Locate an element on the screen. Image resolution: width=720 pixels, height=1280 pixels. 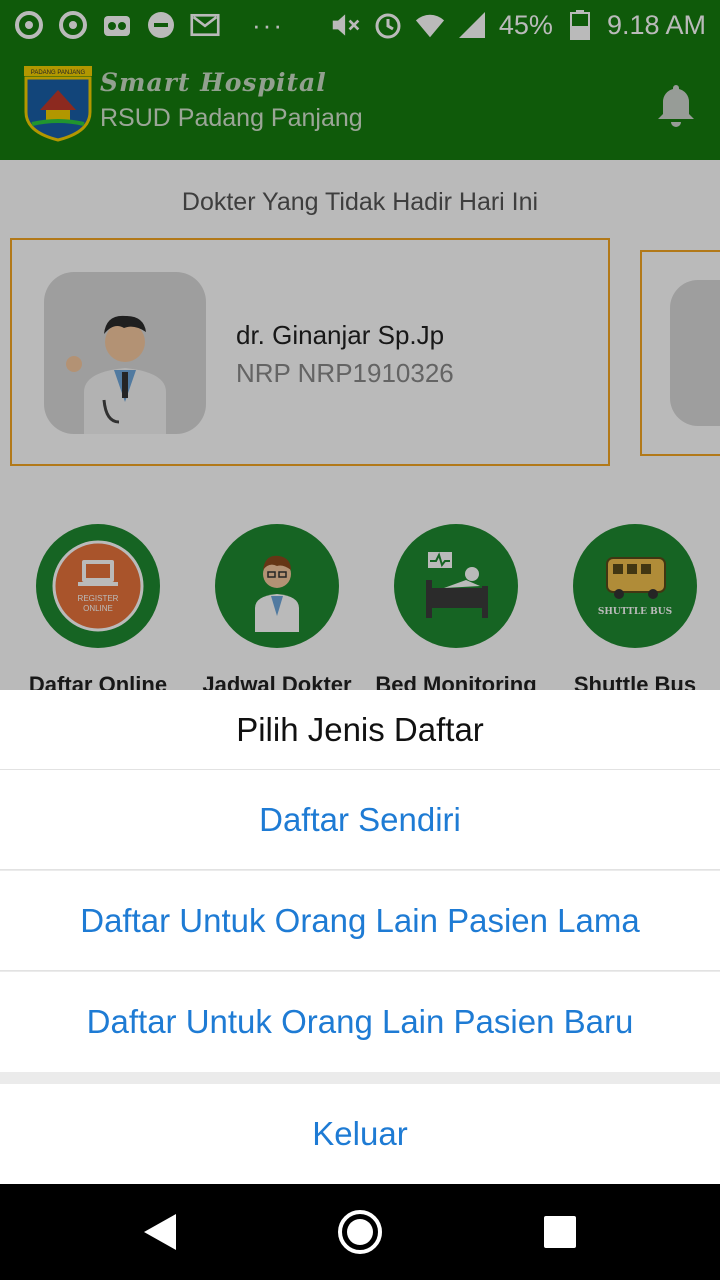
option-daftar-pasien-baru: Daftar Untuk Orang Lain Pasien Baru is located at coordinates (360, 1022).